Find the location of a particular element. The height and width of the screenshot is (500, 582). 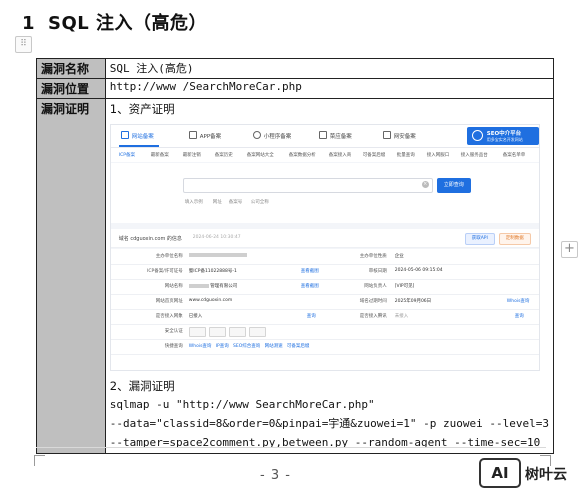

subnav-item: 备案网站大全 is located at coordinates (260, 155).